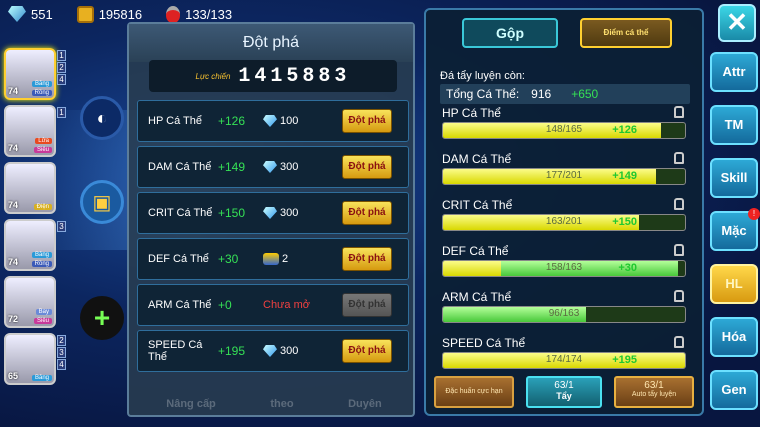 The image size is (760, 427). I want to click on total-label: Tổng Cá Thể:, so click(483, 94).